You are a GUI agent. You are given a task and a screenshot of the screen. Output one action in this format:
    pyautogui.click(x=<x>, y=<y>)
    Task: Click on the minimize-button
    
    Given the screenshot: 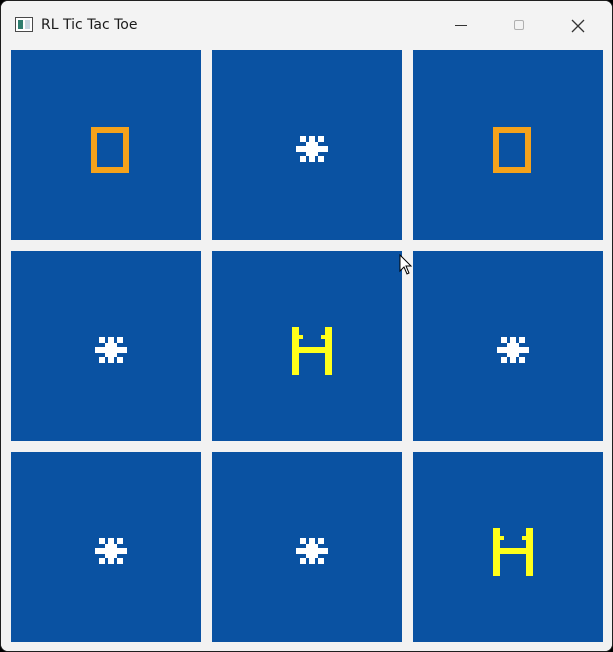 What is the action you would take?
    pyautogui.click(x=461, y=25)
    